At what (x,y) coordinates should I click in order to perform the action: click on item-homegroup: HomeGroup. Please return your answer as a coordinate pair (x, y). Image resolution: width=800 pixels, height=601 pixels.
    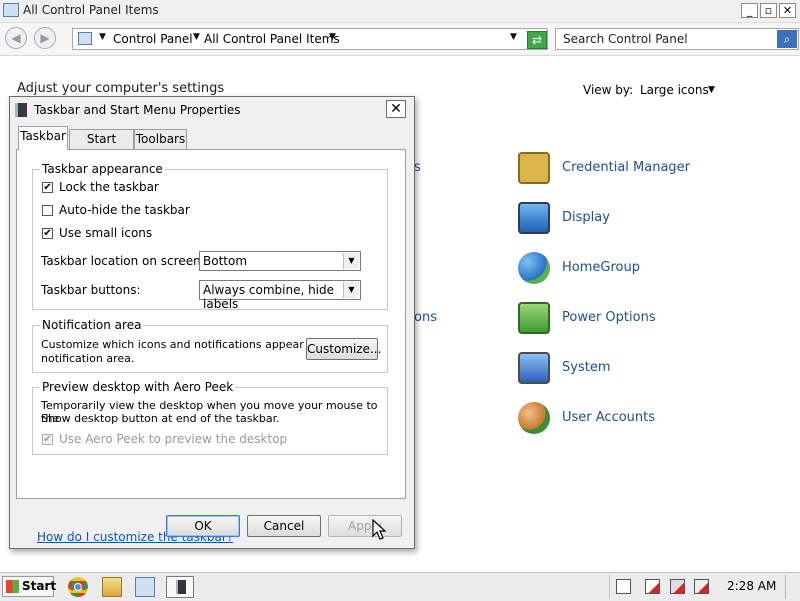
    Looking at the image, I should click on (638, 269).